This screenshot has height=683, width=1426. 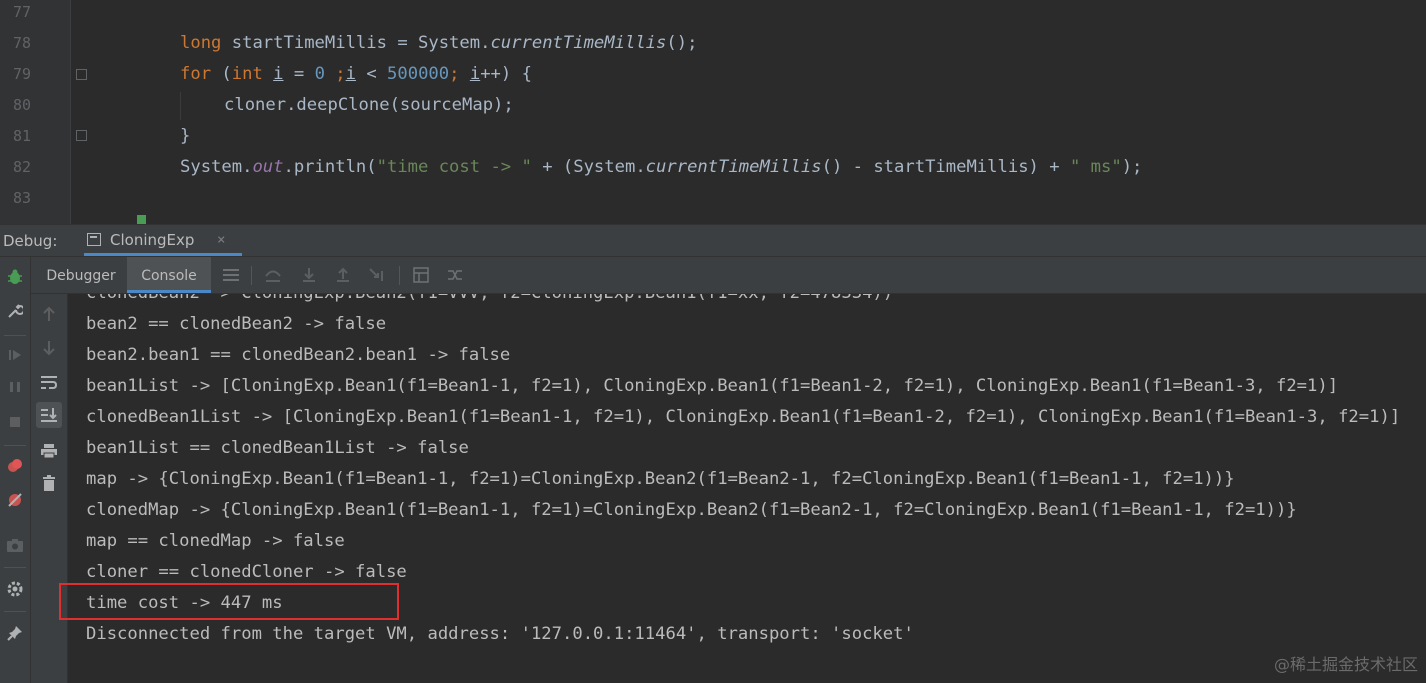 What do you see at coordinates (21, 43) in the screenshot?
I see `line-number: 78` at bounding box center [21, 43].